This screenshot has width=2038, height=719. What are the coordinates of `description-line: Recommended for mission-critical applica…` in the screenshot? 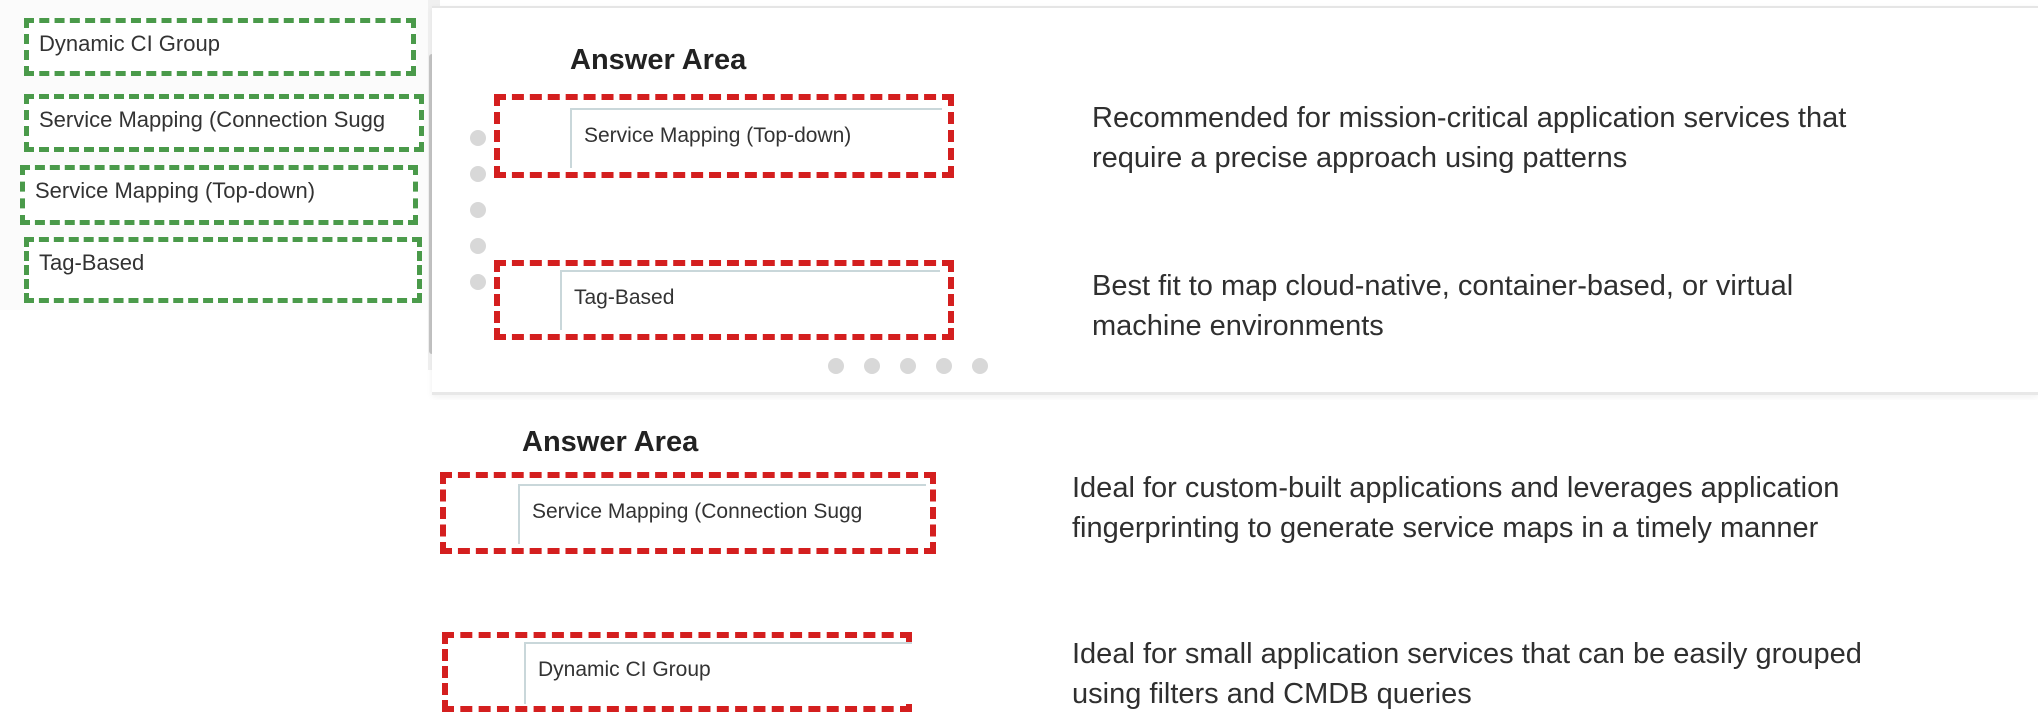 It's located at (1469, 118).